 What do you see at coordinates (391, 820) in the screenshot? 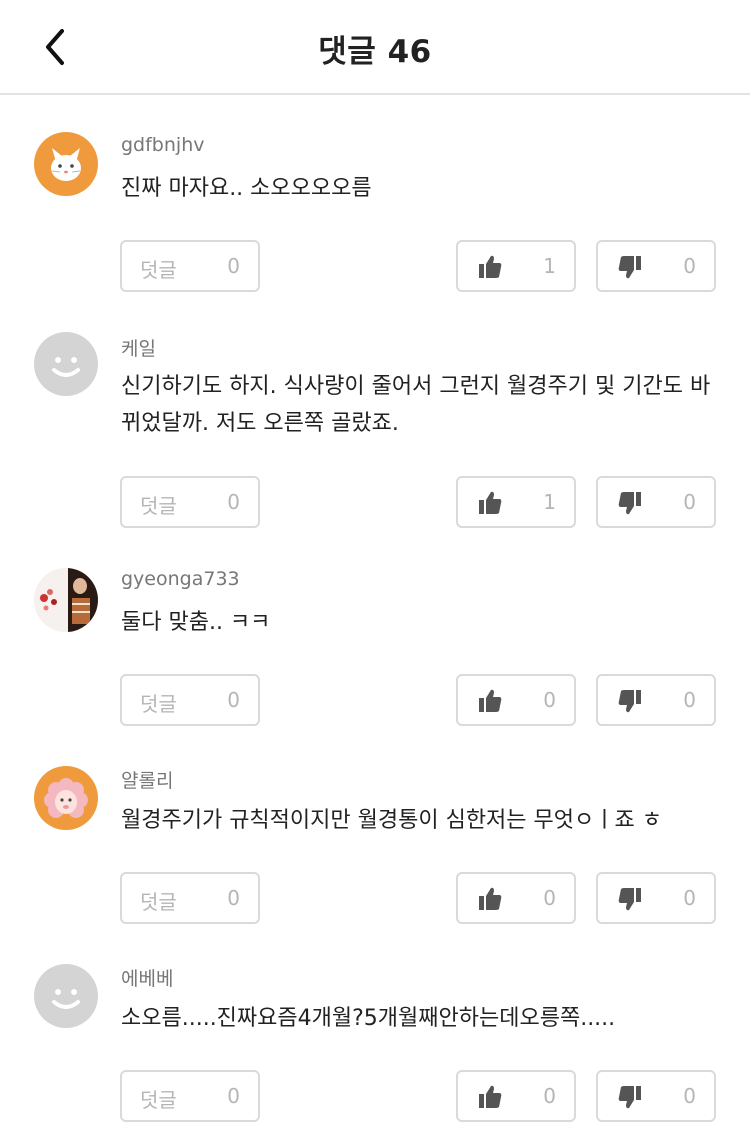
I see `comment-text: 월경주기가 규칙적이지만 월경통이 심한저는 무엇ㅇㅣ죠 ㅎ` at bounding box center [391, 820].